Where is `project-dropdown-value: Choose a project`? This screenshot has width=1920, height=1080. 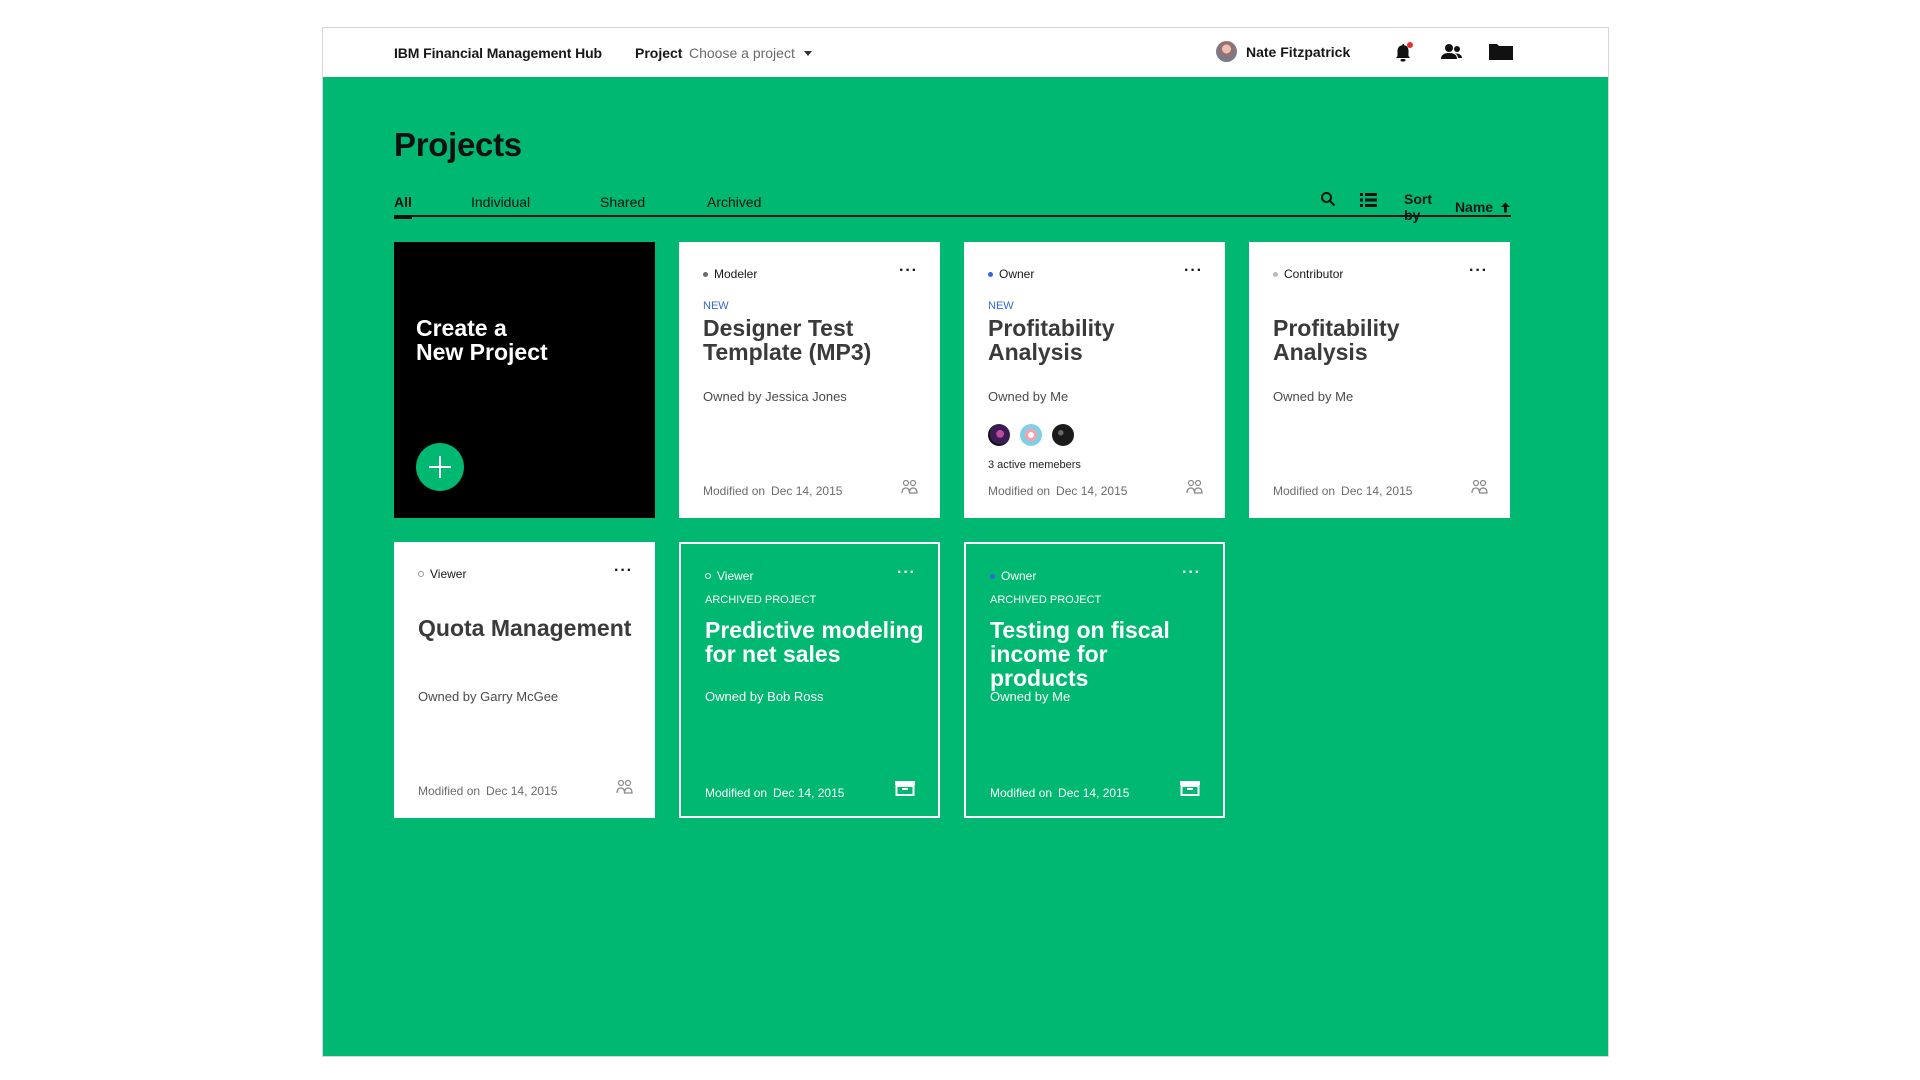 project-dropdown-value: Choose a project is located at coordinates (742, 53).